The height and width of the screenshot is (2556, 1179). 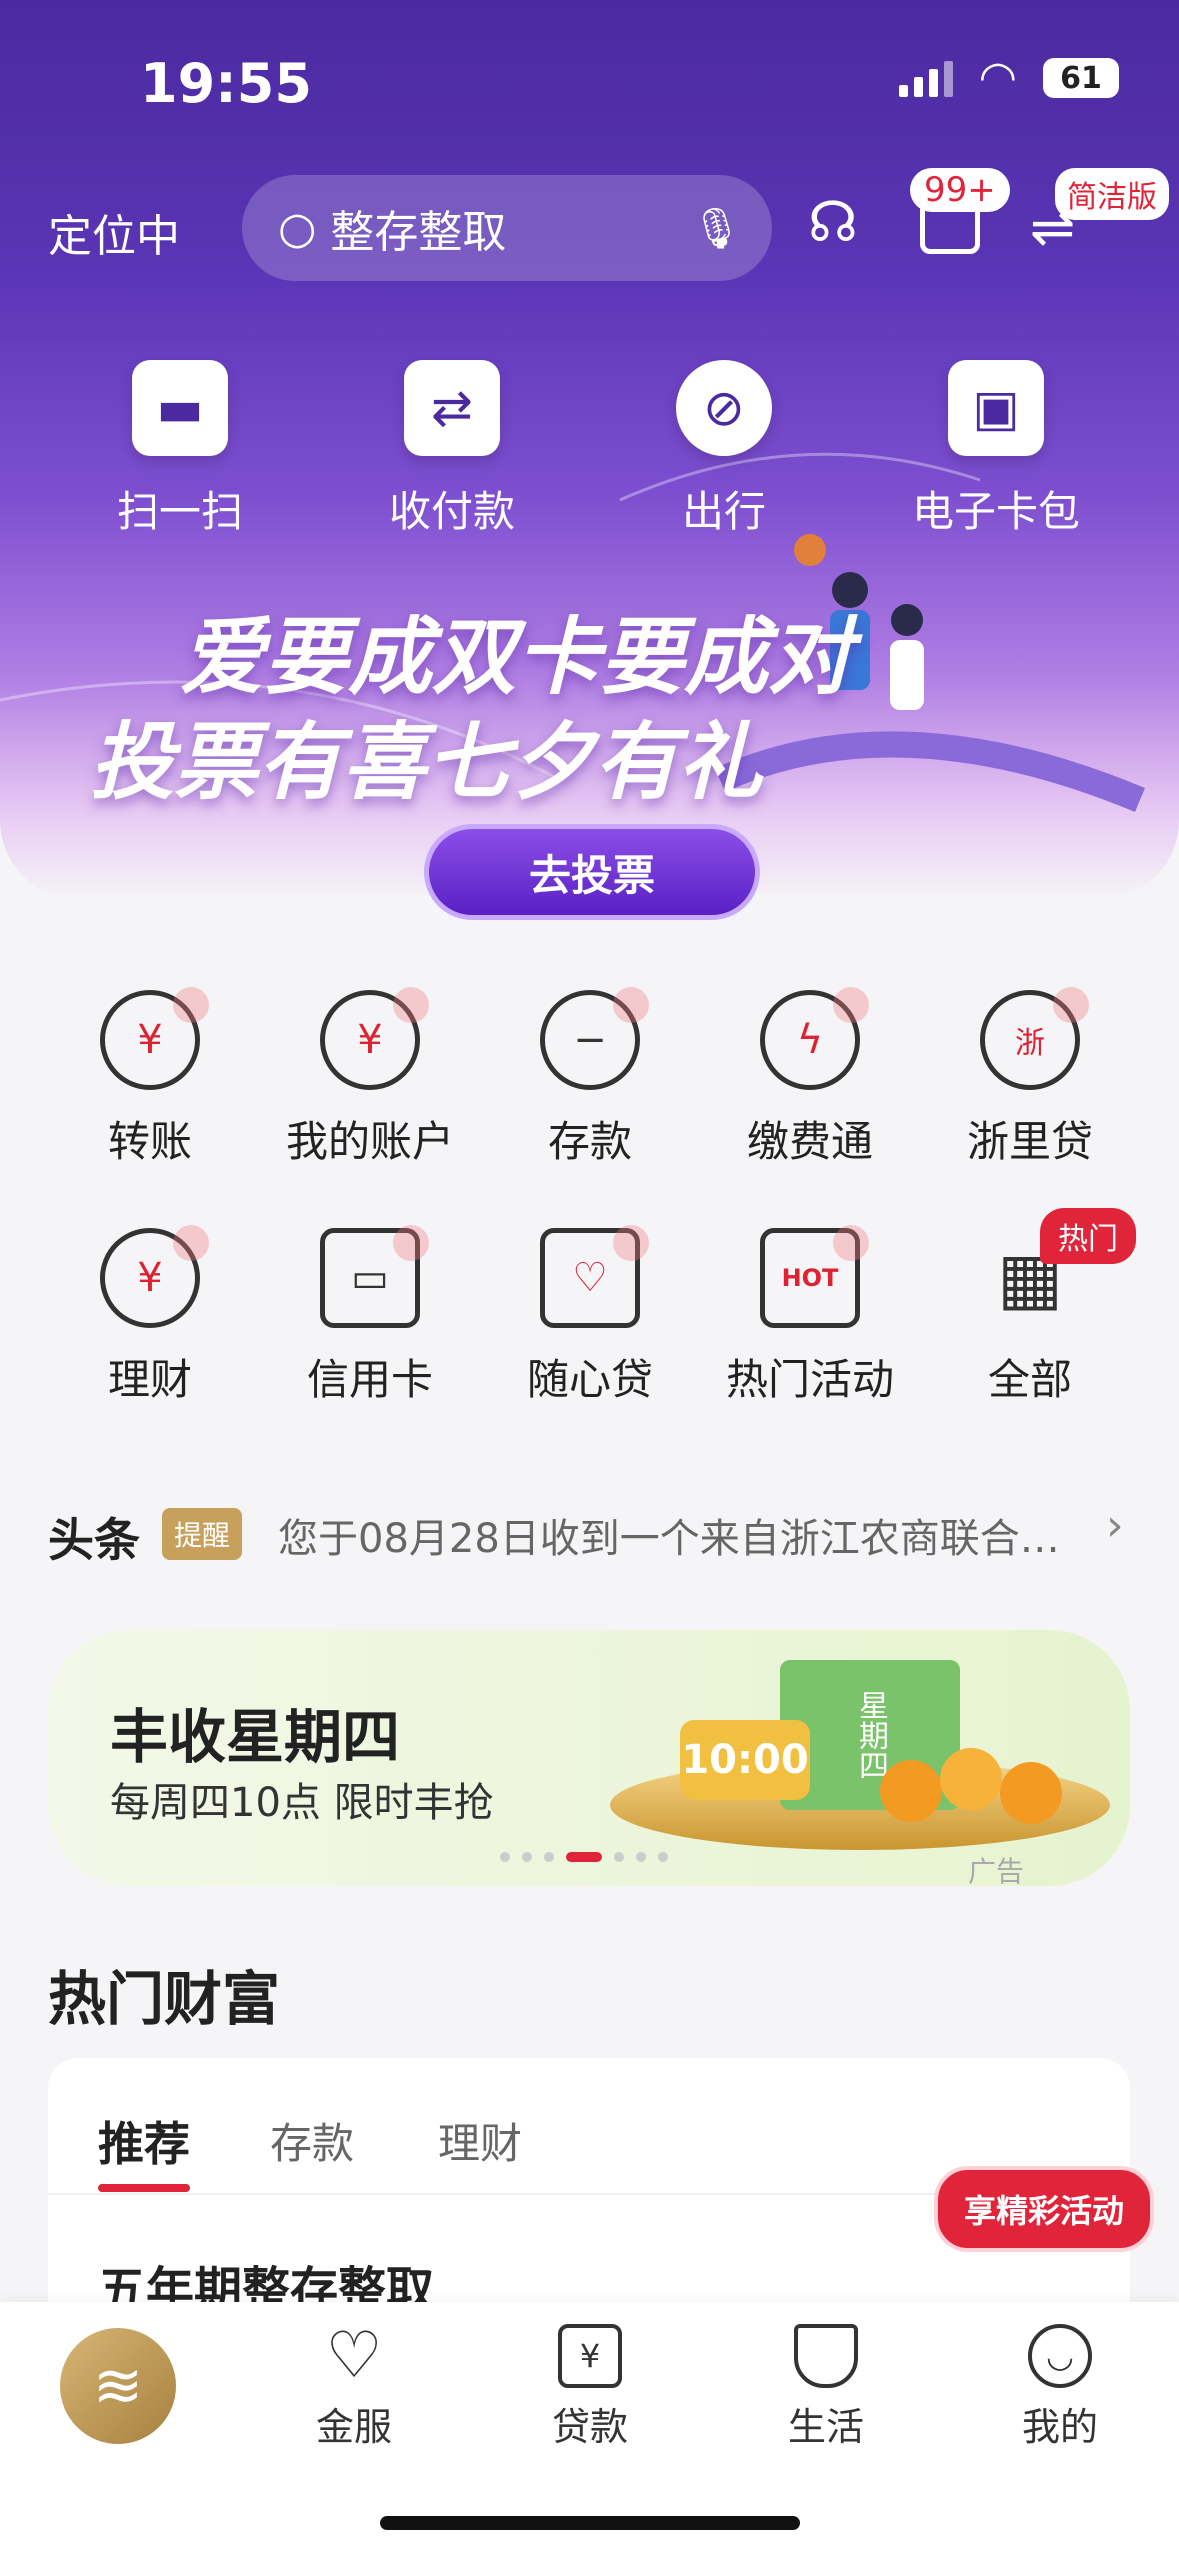 What do you see at coordinates (594, 1276) in the screenshot?
I see `heart-bag-icon: ♡` at bounding box center [594, 1276].